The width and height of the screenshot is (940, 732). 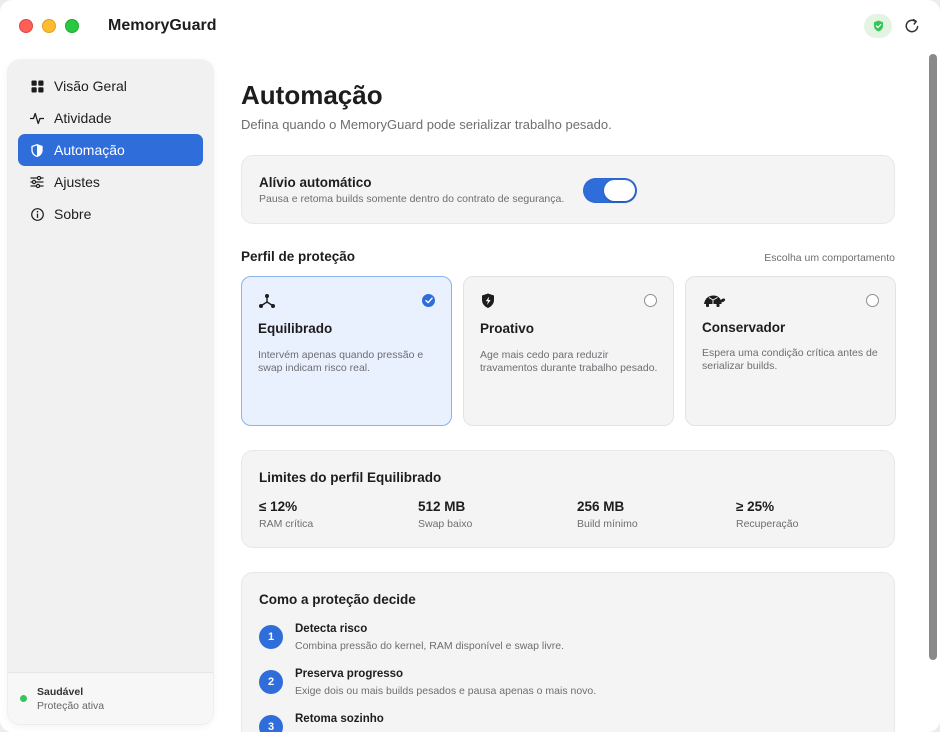 I want to click on zoom-window-button, so click(x=72, y=26).